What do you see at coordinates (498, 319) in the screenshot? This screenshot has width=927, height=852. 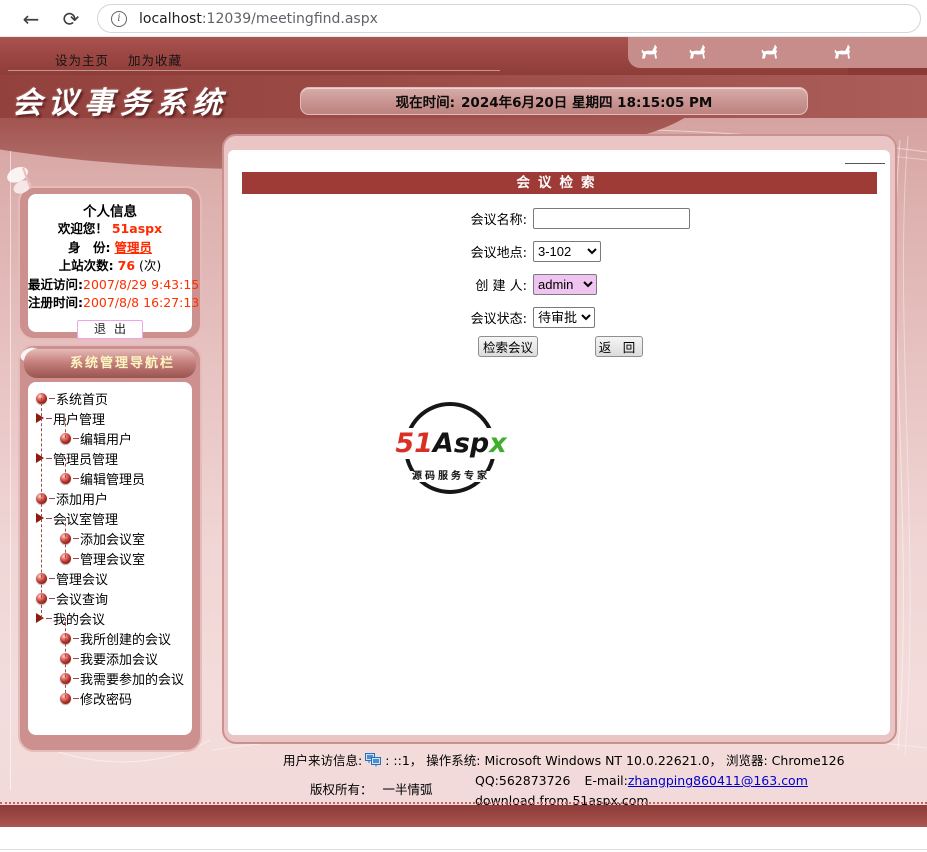 I see `field-label: 会议状态:` at bounding box center [498, 319].